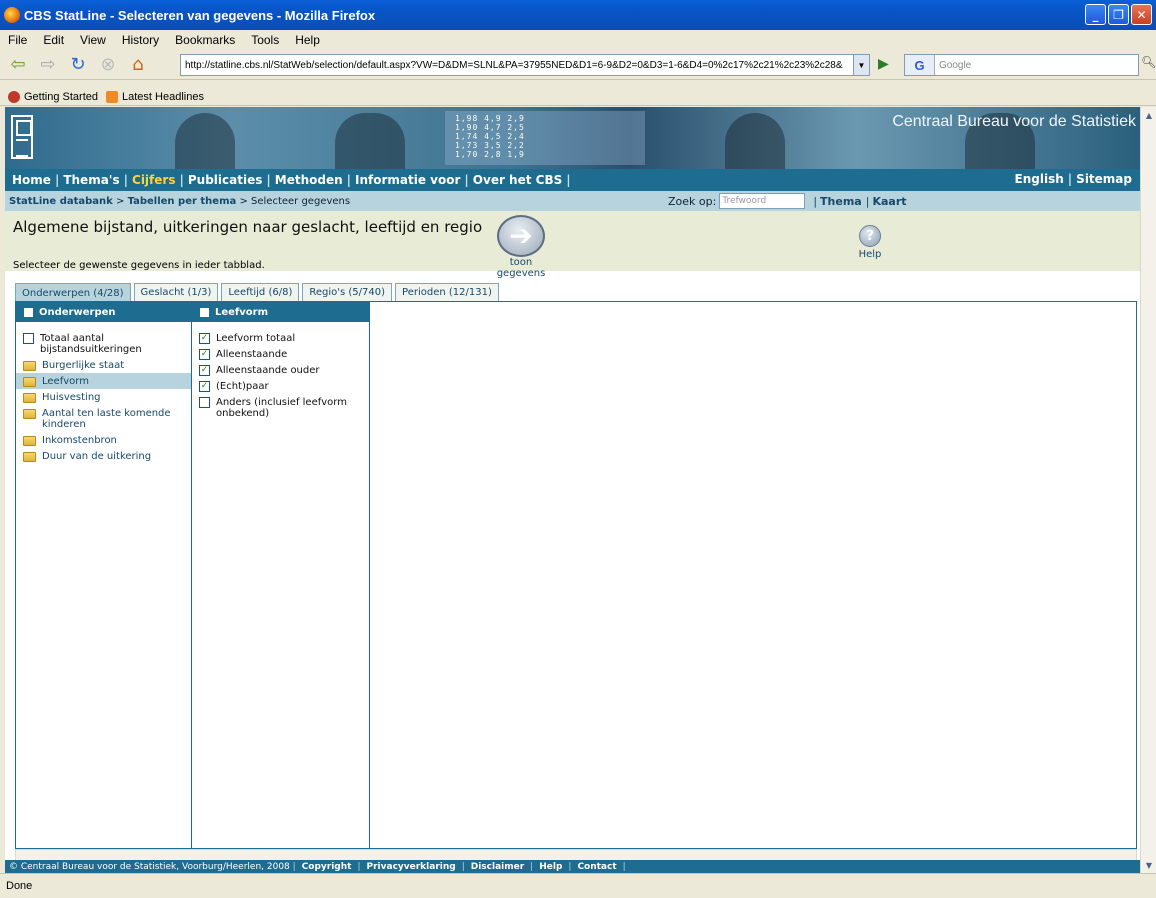 The image size is (1156, 898). What do you see at coordinates (48, 65) in the screenshot?
I see `forward-icon: ⇨` at bounding box center [48, 65].